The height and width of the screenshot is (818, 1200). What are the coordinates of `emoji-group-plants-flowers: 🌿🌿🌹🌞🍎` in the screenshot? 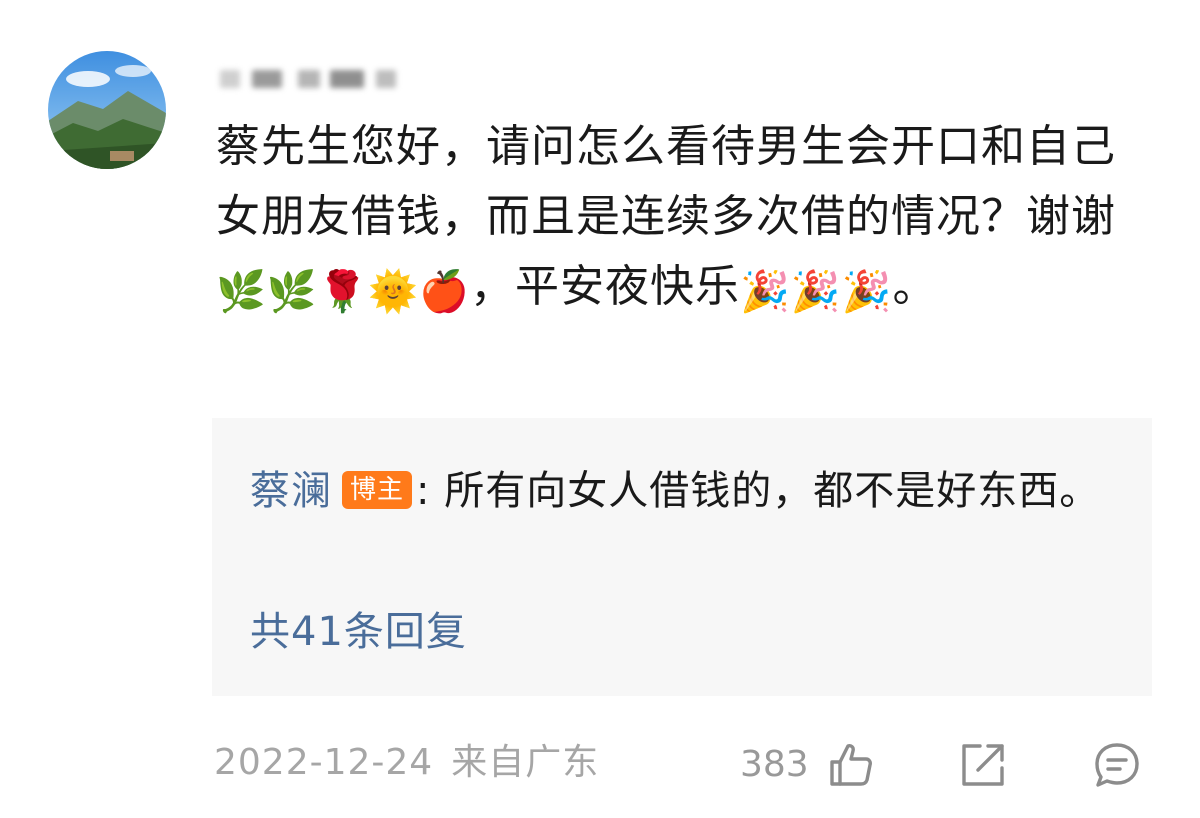 It's located at (343, 292).